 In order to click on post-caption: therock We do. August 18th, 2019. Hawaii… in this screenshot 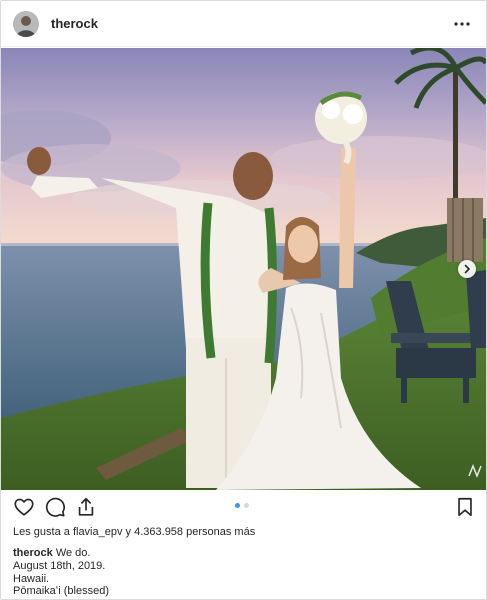, I will do `click(61, 572)`.